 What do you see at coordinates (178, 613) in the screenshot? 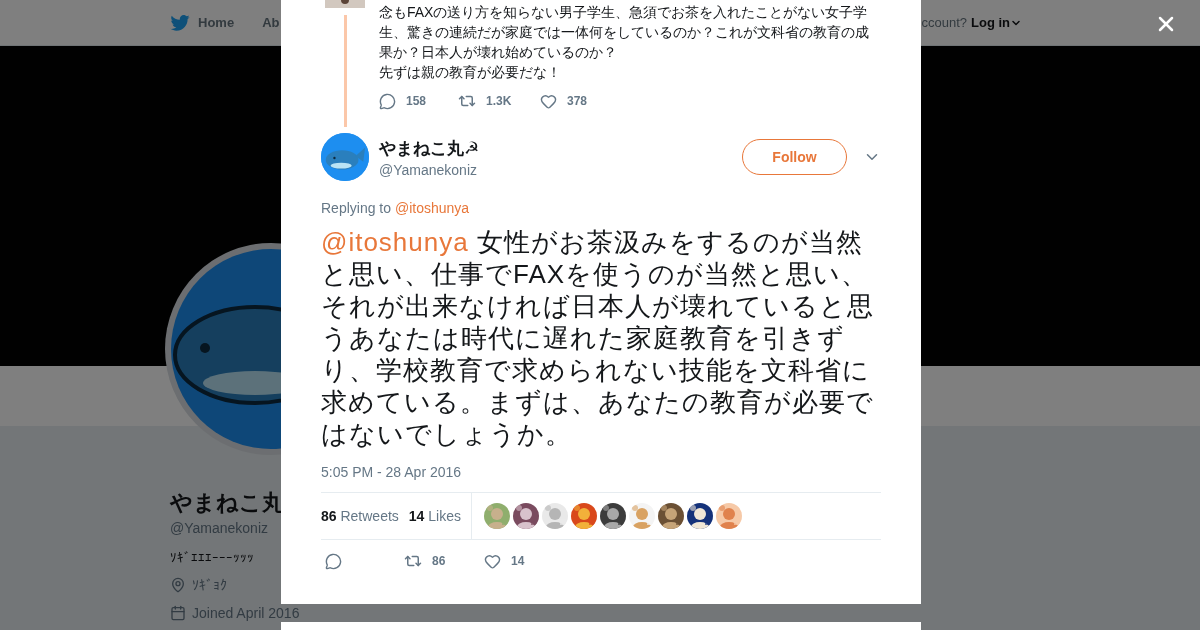
I see `calendar-icon` at bounding box center [178, 613].